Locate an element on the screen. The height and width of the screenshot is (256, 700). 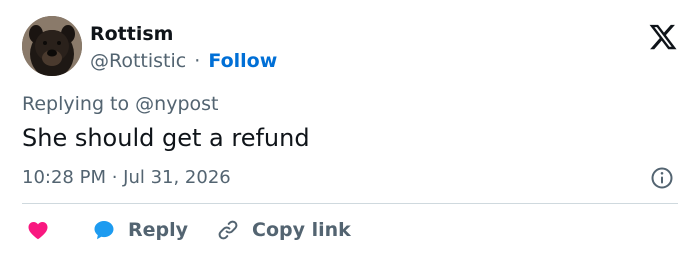
user-info: Rottism @Rottistic · Follow is located at coordinates (183, 48).